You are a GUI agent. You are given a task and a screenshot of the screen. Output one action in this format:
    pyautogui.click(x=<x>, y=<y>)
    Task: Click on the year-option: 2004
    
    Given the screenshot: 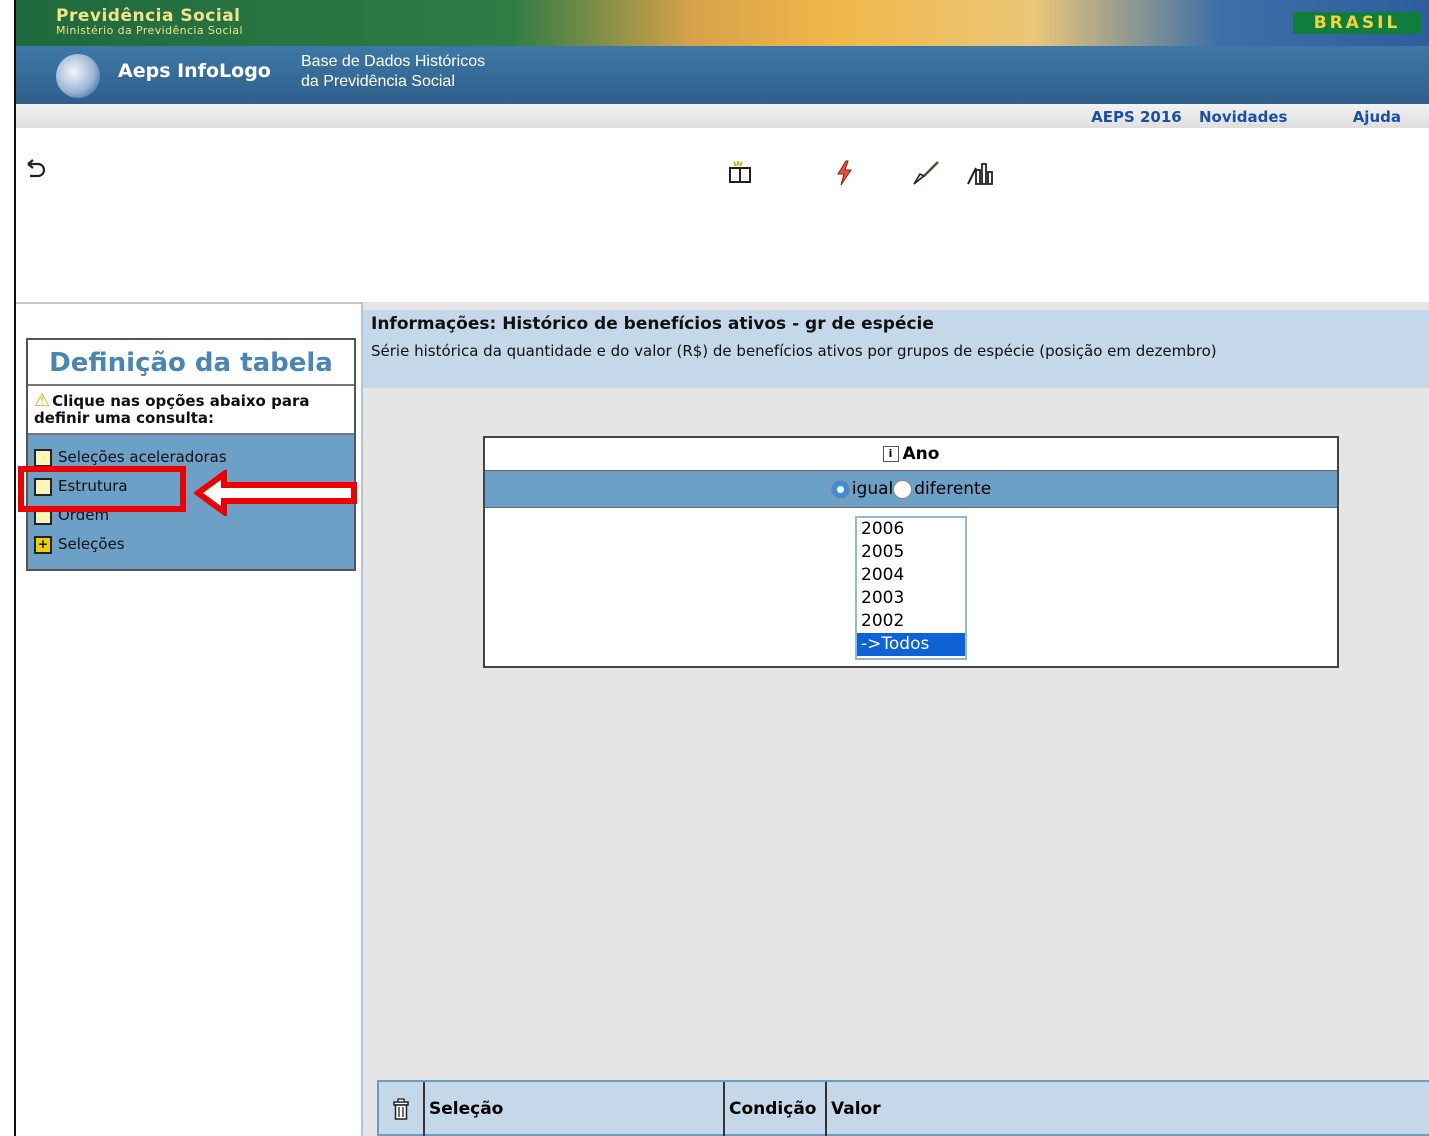 What is the action you would take?
    pyautogui.click(x=911, y=575)
    